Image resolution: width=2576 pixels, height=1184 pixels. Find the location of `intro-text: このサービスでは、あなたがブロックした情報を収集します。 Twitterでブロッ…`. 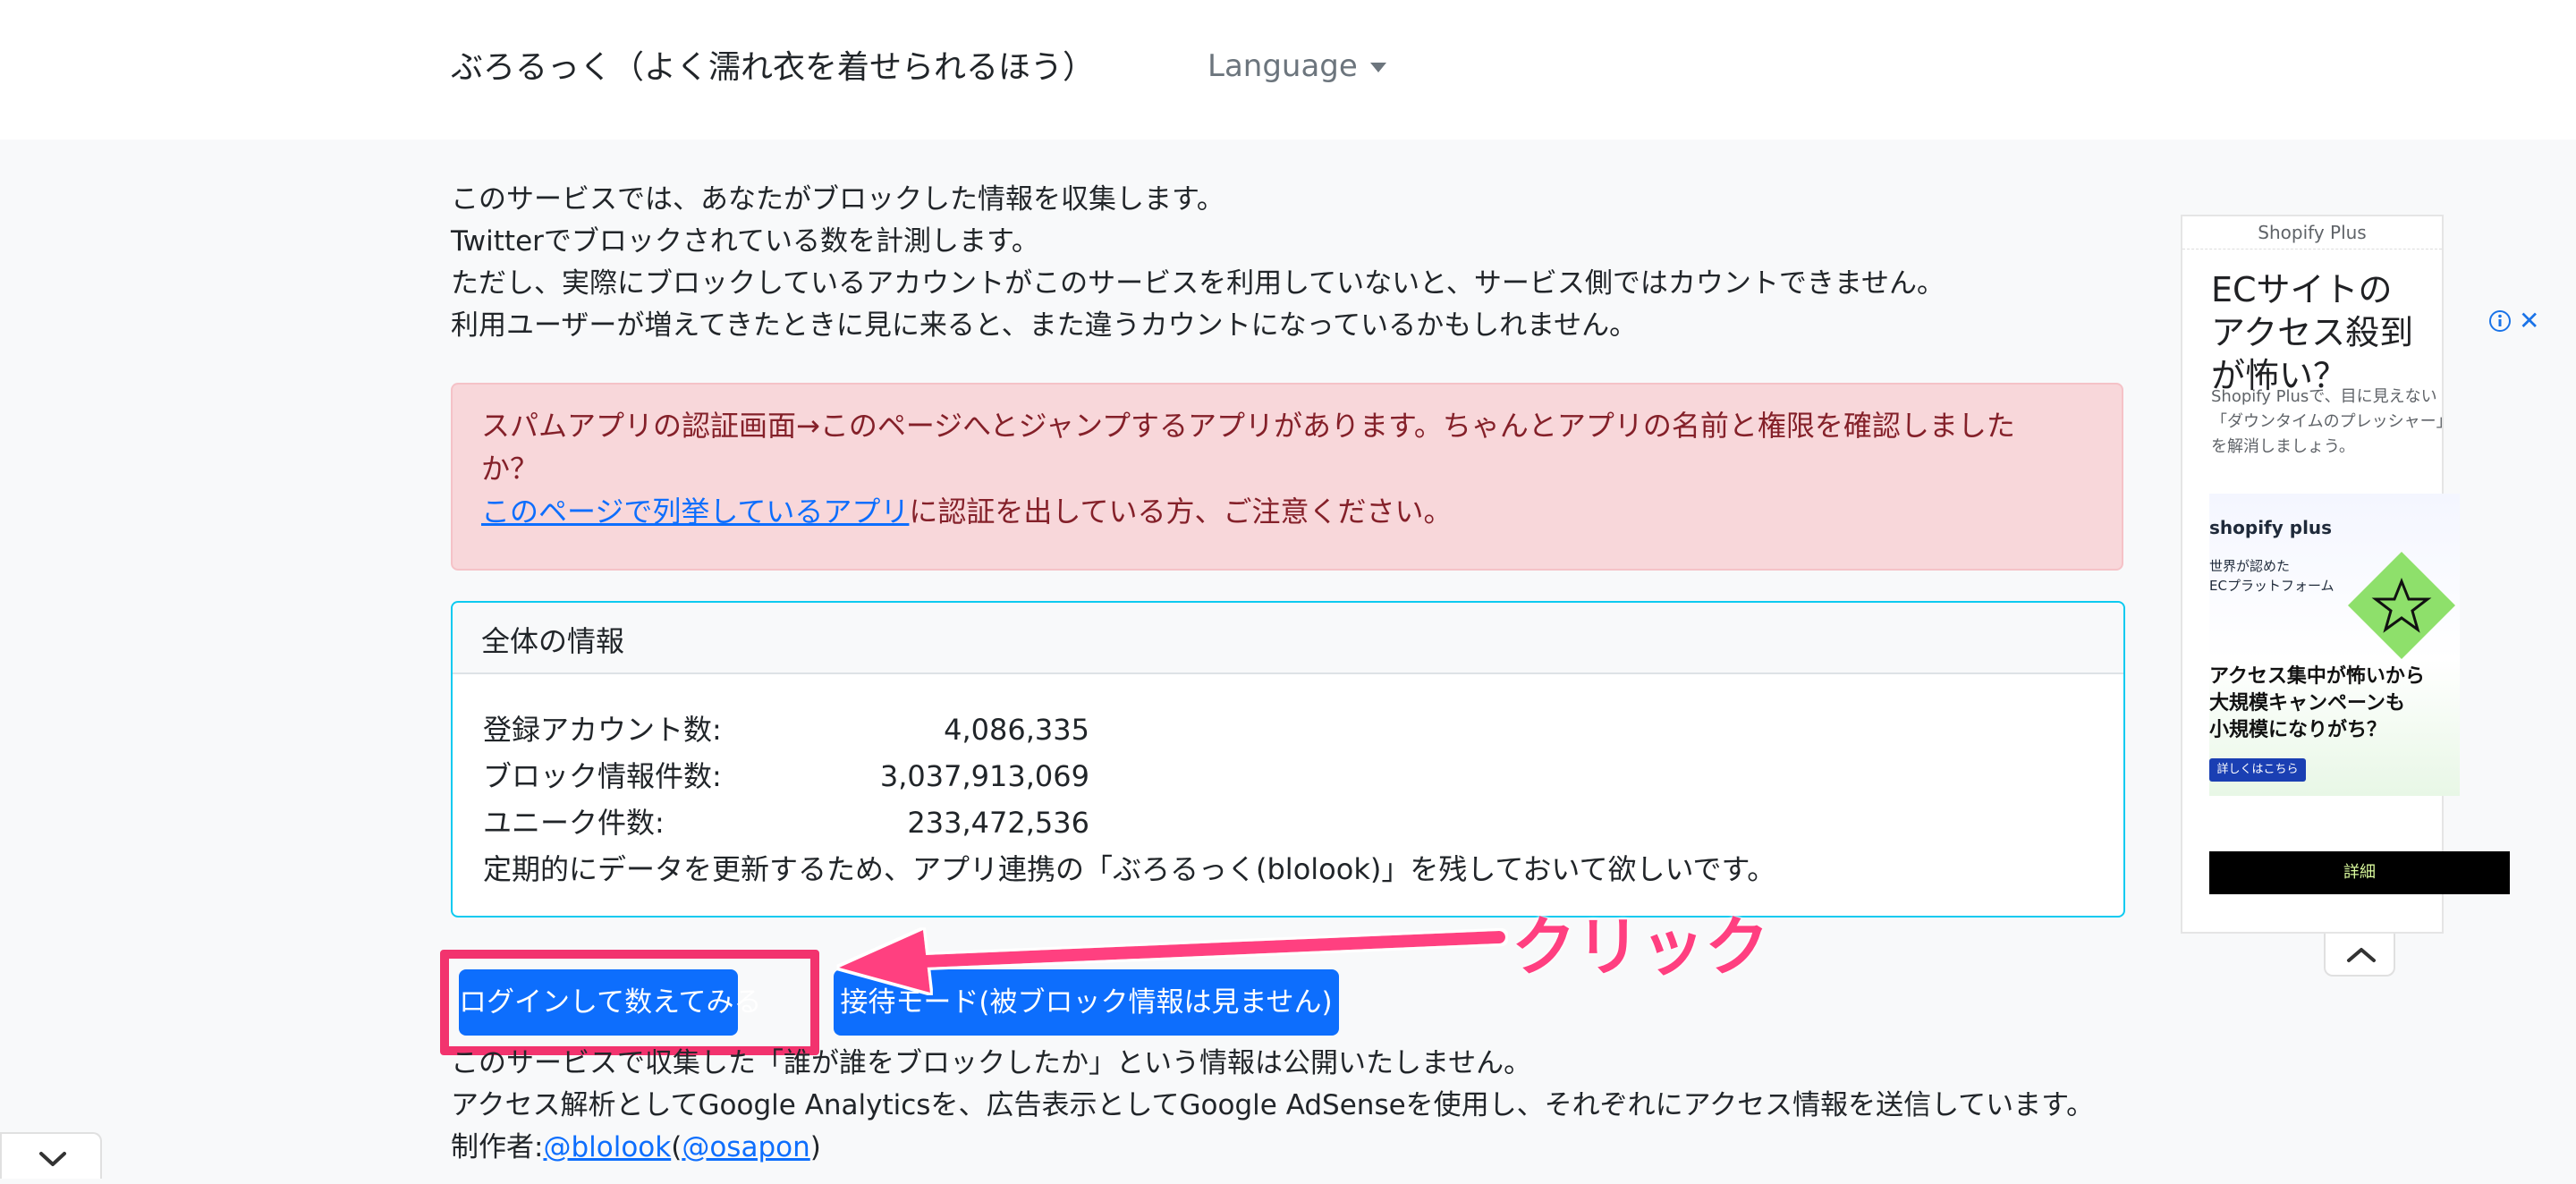

intro-text: このサービスでは、あなたがブロックした情報を収集します。 Twitterでブロッ… is located at coordinates (1288, 263).